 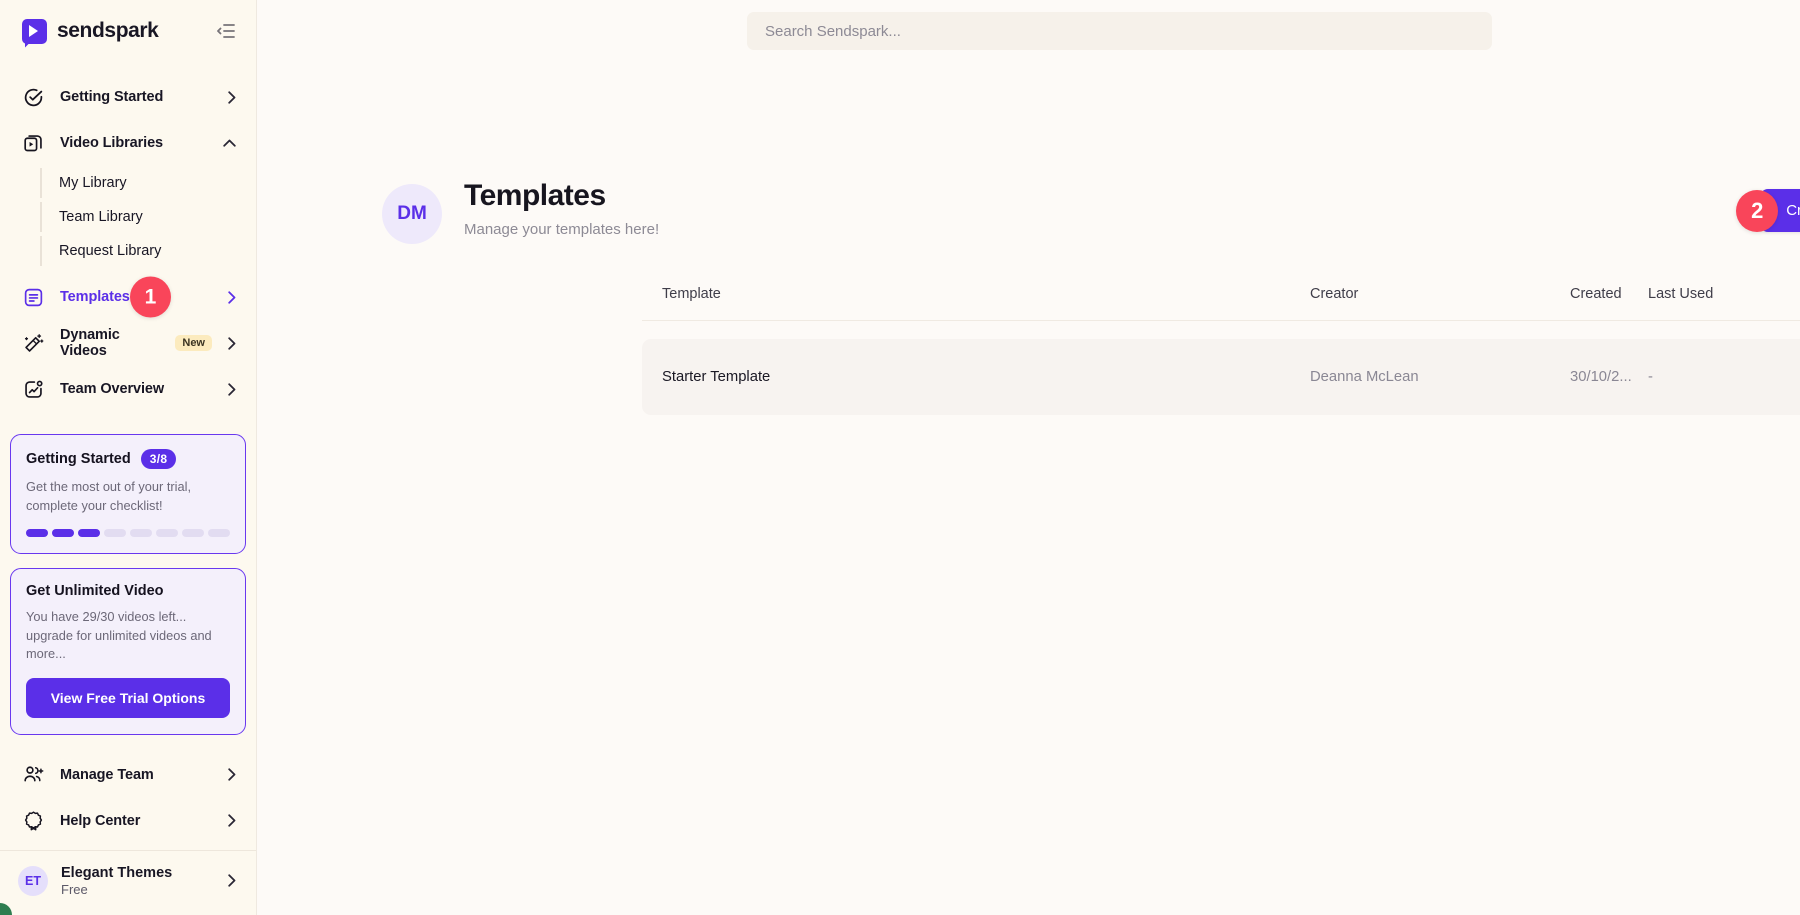 I want to click on sidebar-item-label: Manage Team, so click(x=107, y=774).